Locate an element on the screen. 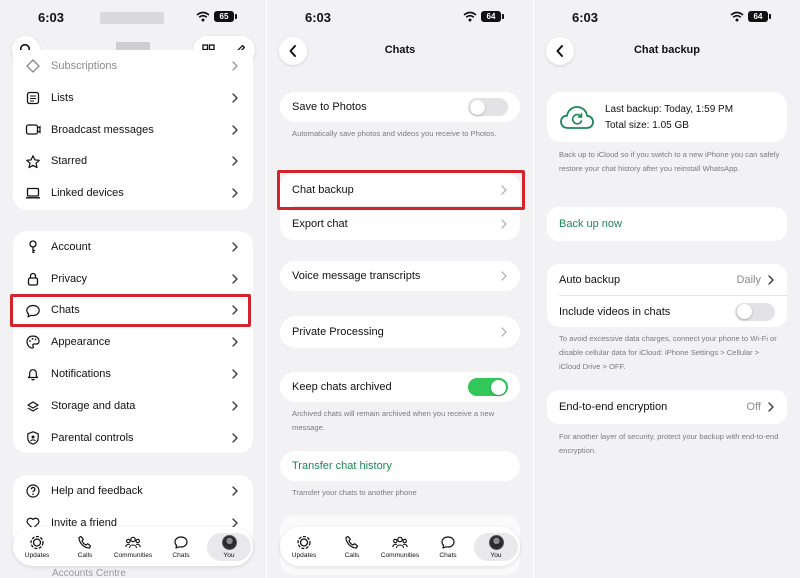 This screenshot has width=800, height=578. e2e-card: End-to-end encryption Off is located at coordinates (667, 407).